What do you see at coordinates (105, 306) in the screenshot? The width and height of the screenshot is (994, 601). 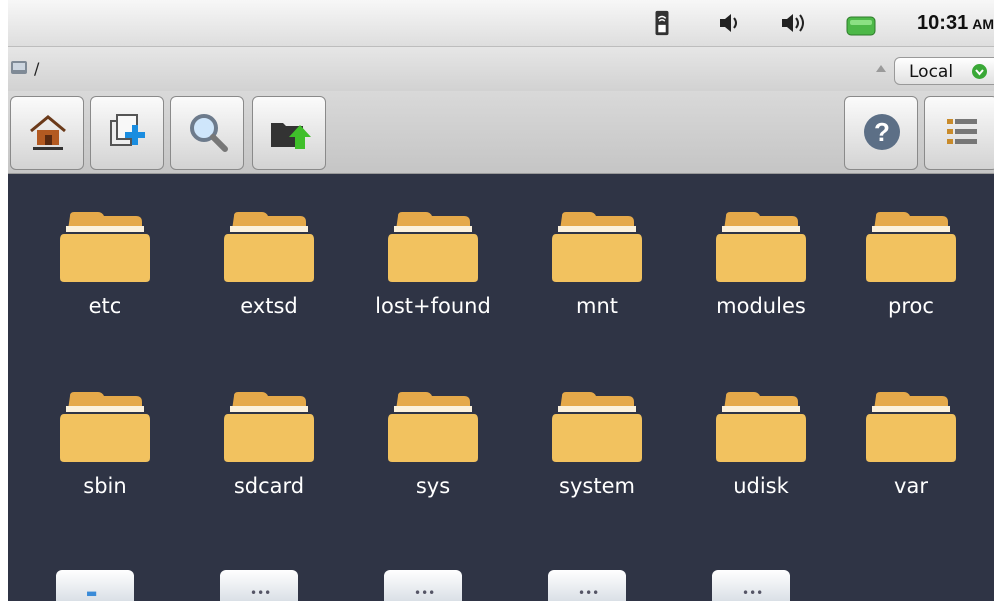 I see `folder-label: etc` at bounding box center [105, 306].